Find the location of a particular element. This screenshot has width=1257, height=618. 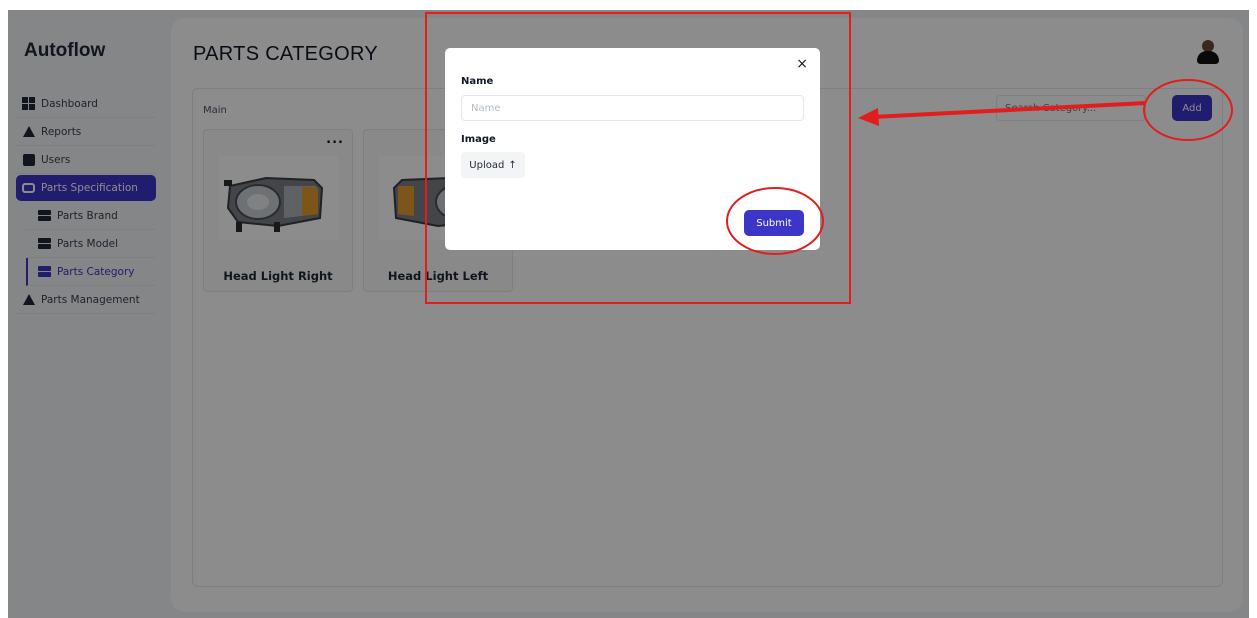

submit-button: Submit is located at coordinates (774, 223).